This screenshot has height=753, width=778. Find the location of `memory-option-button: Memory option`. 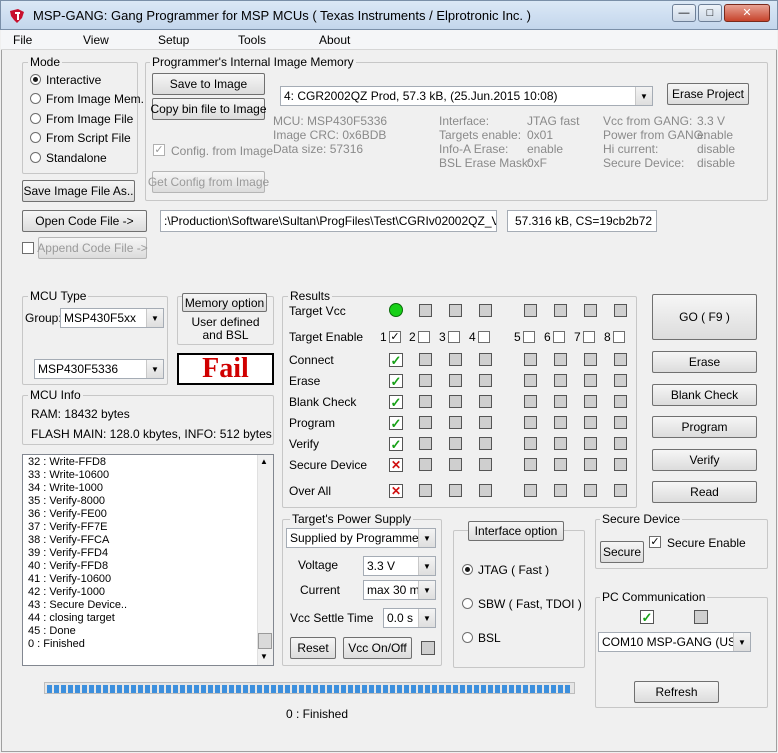

memory-option-button: Memory option is located at coordinates (224, 302).